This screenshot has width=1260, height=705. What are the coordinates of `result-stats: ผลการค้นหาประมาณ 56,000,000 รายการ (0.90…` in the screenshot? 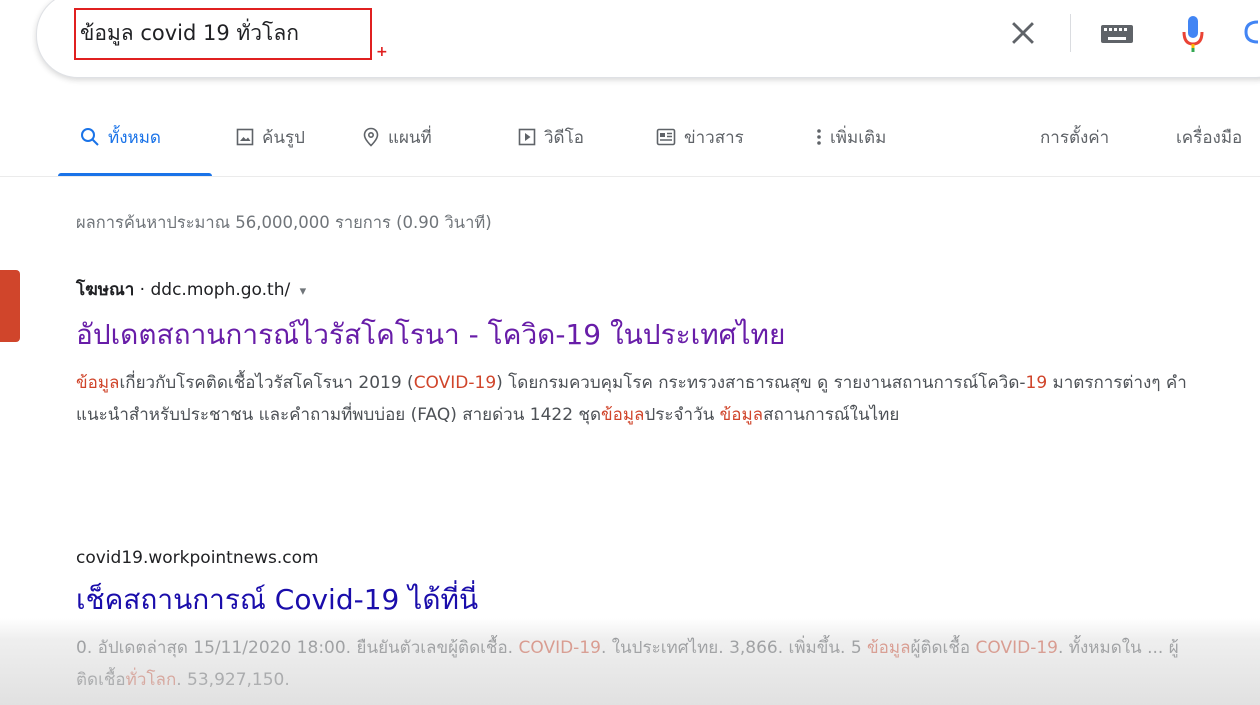 It's located at (284, 222).